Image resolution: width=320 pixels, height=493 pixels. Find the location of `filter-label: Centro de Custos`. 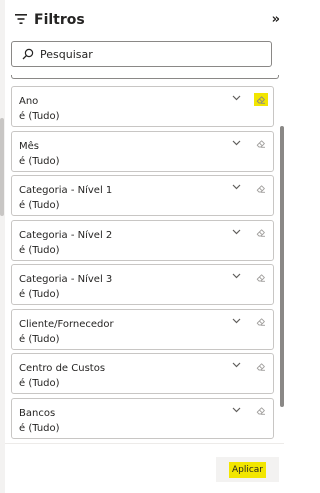

filter-label: Centro de Custos is located at coordinates (62, 368).